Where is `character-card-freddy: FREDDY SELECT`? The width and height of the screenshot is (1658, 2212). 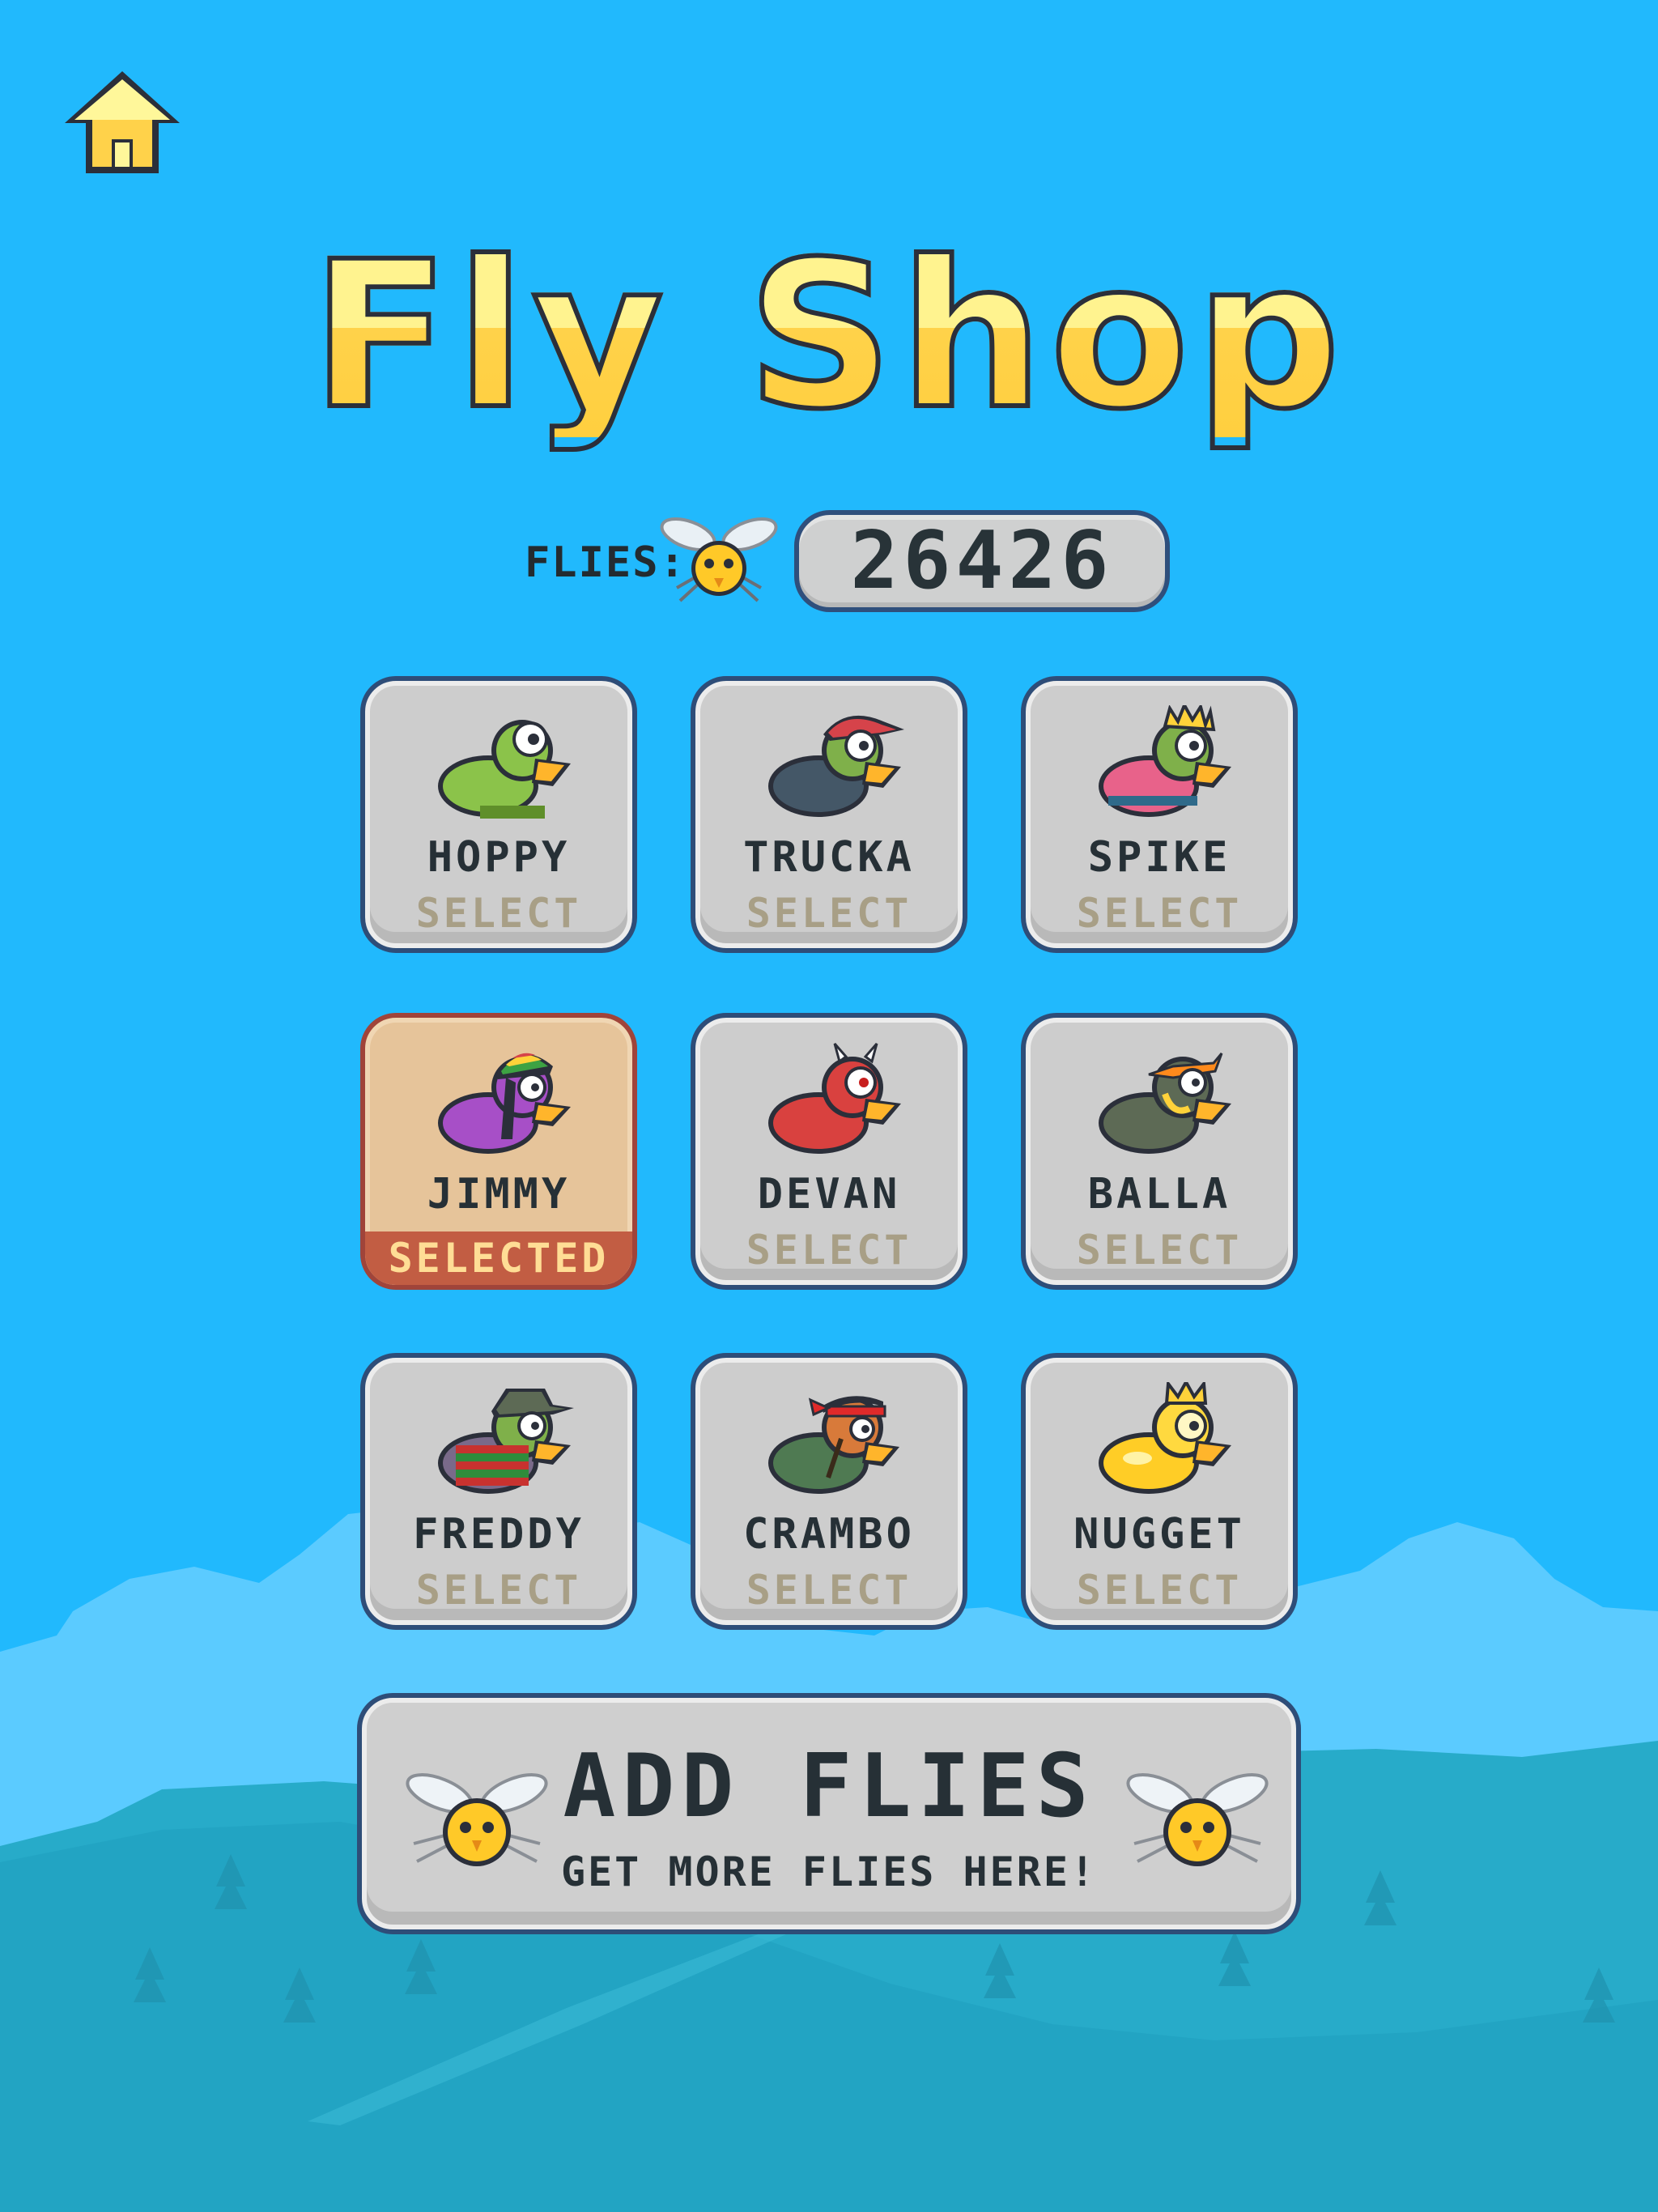
character-card-freddy: FREDDY SELECT is located at coordinates (498, 1491).